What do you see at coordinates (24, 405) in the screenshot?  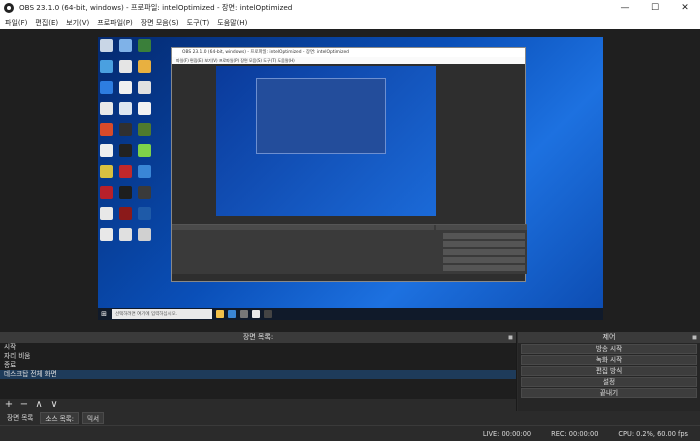 I see `remove-scene-button: −` at bounding box center [24, 405].